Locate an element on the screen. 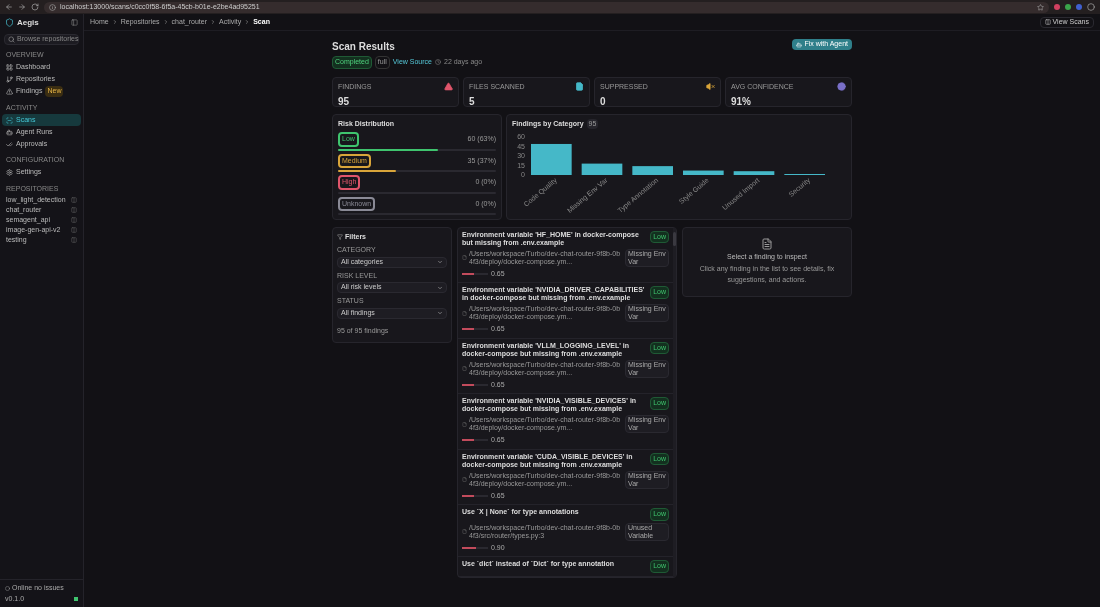 The image size is (1100, 607). warning-icon is located at coordinates (9, 91).